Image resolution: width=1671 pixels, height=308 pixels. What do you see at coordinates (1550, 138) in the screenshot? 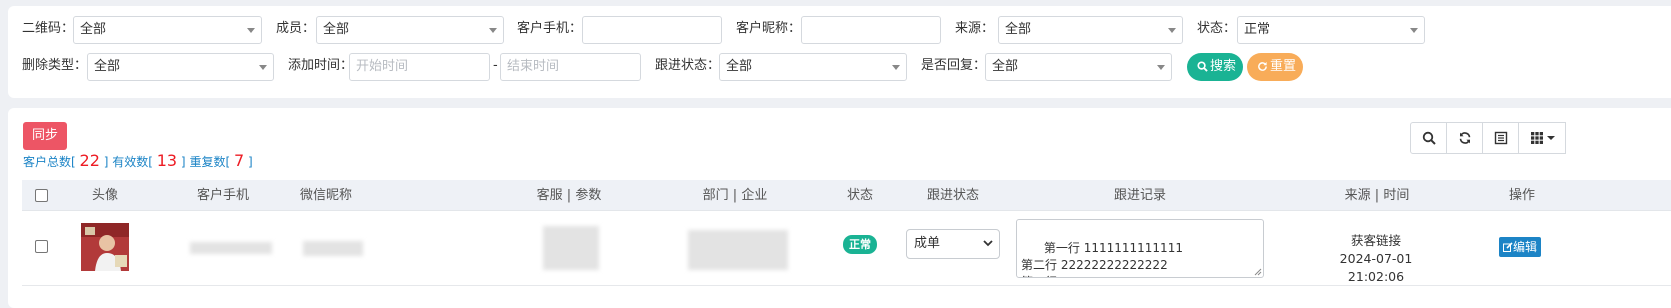
I see `caret-down-icon` at bounding box center [1550, 138].